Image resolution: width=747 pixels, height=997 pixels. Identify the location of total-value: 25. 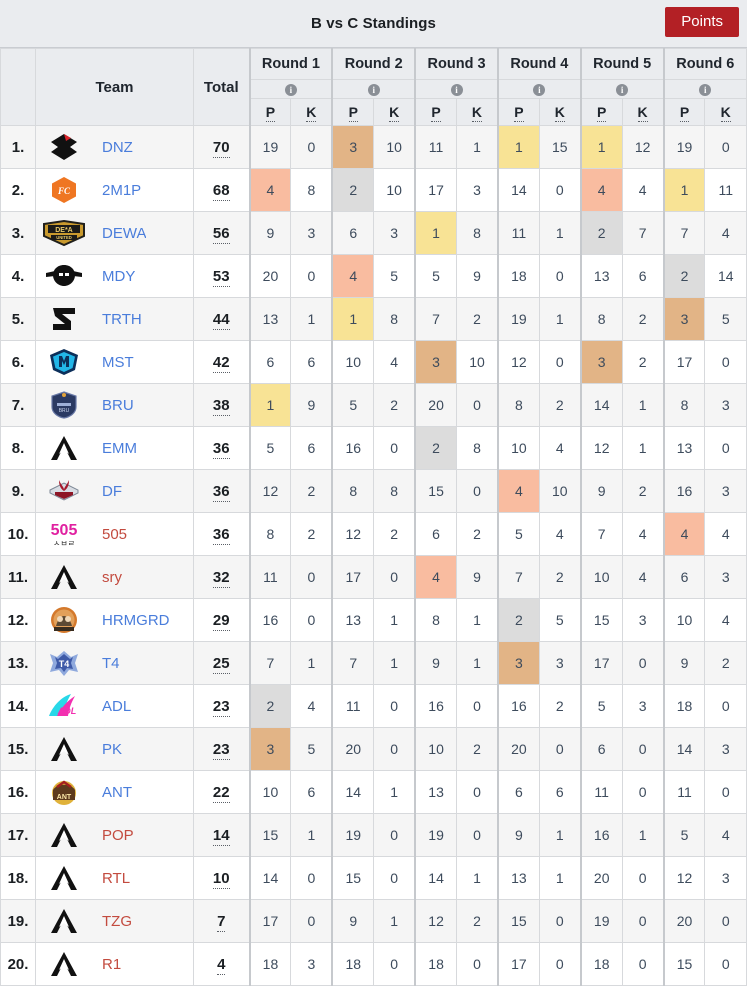
(221, 664).